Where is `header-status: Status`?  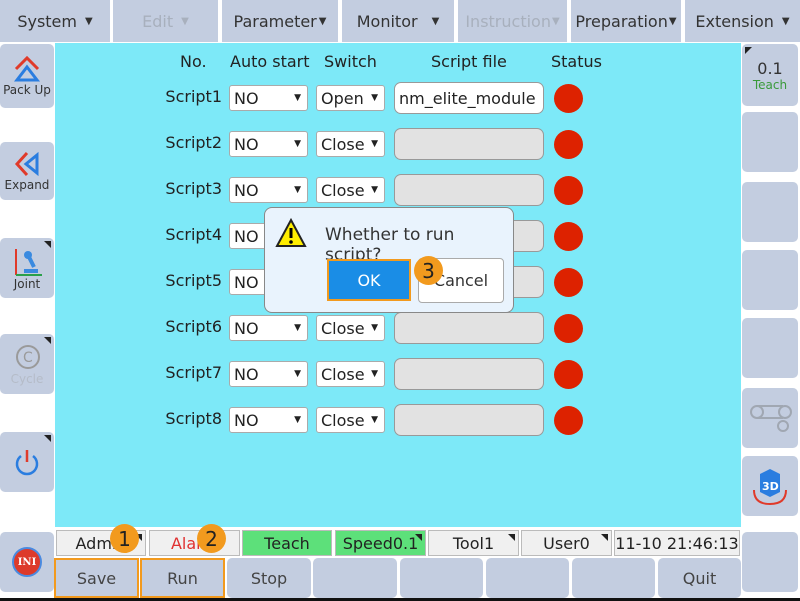 header-status: Status is located at coordinates (576, 61).